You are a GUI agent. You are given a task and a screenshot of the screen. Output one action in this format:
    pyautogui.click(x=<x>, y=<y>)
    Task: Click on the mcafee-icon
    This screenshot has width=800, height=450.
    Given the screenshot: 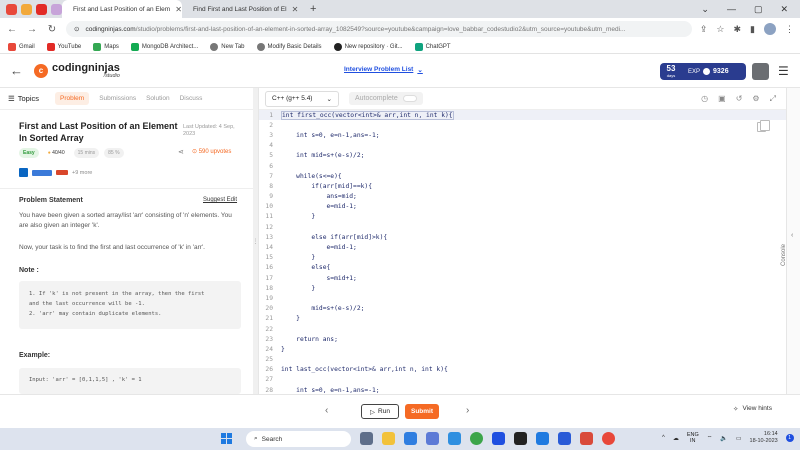 What is the action you would take?
    pyautogui.click(x=586, y=438)
    